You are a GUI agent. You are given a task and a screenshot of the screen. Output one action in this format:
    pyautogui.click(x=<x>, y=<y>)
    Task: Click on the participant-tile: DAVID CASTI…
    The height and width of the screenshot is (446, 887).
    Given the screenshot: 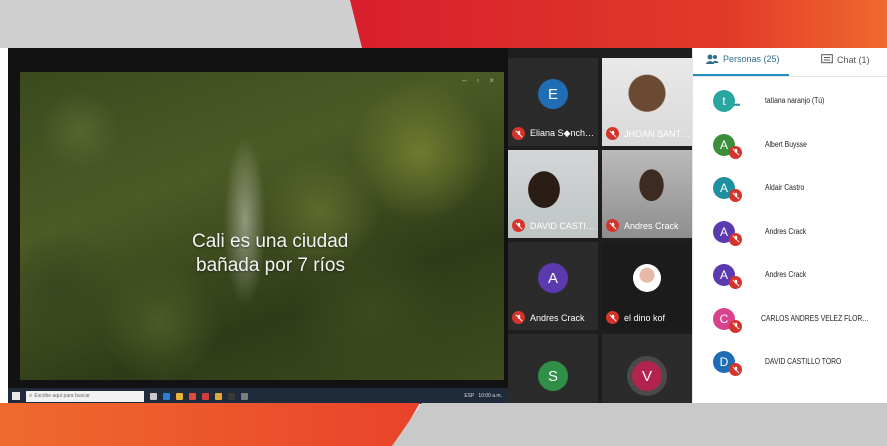 What is the action you would take?
    pyautogui.click(x=553, y=194)
    